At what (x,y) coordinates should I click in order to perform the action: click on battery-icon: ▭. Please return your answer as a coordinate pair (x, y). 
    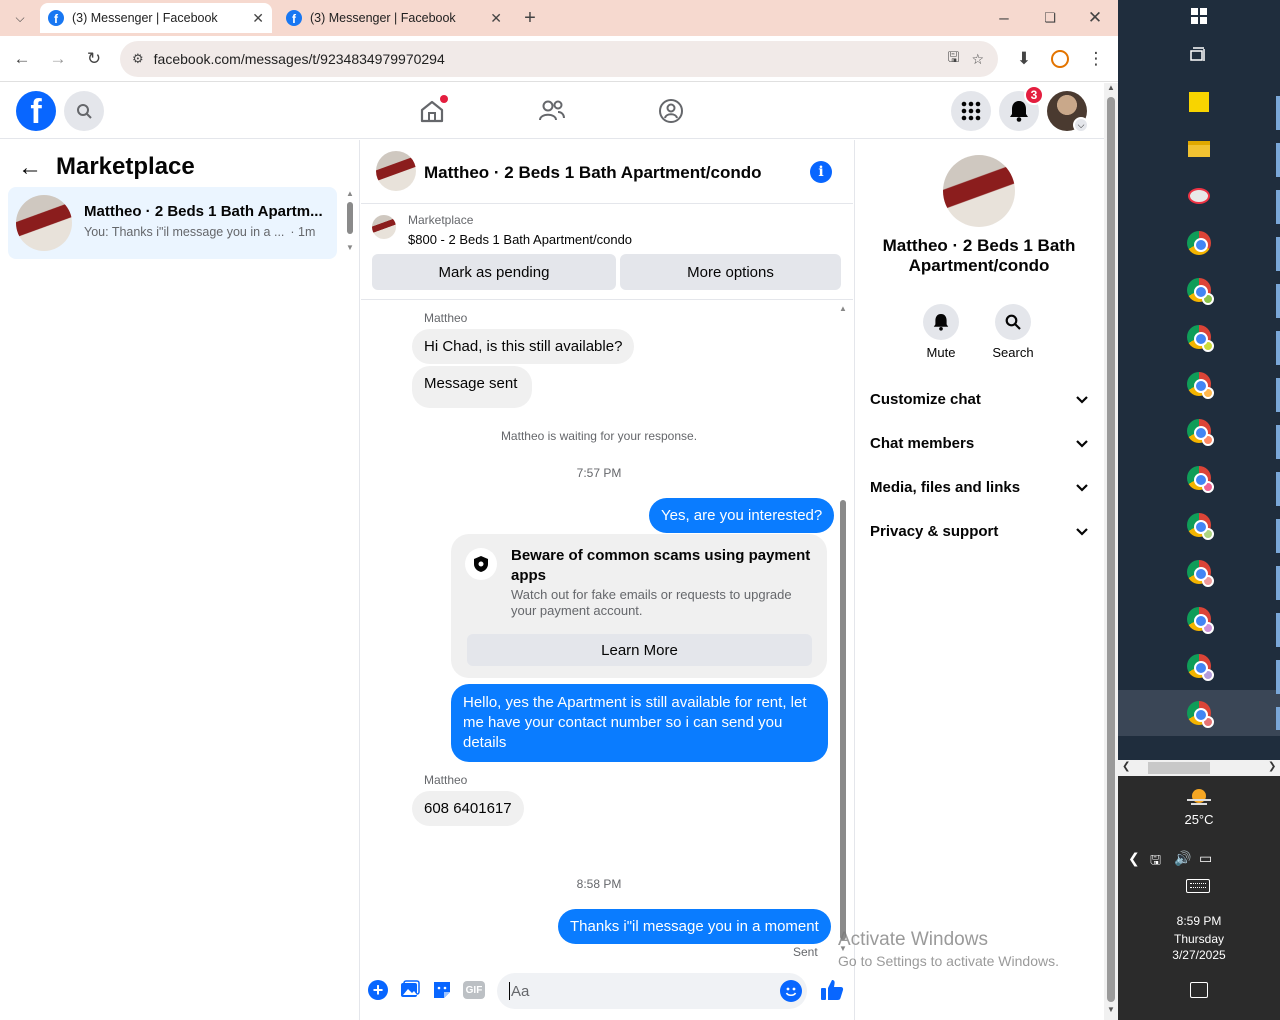
    Looking at the image, I should click on (1205, 858).